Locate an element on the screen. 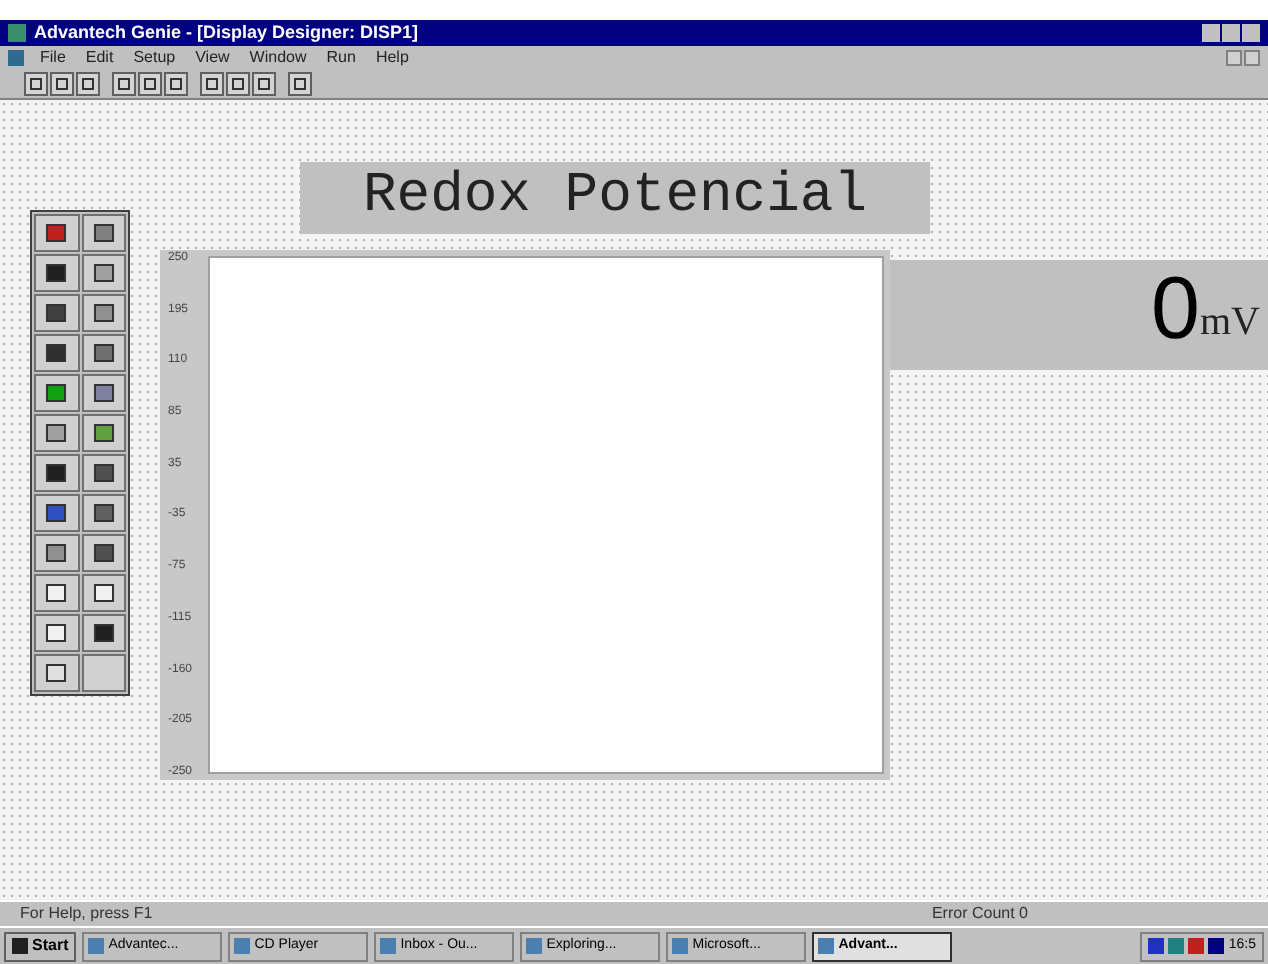  unit-label: mV is located at coordinates (1230, 322).